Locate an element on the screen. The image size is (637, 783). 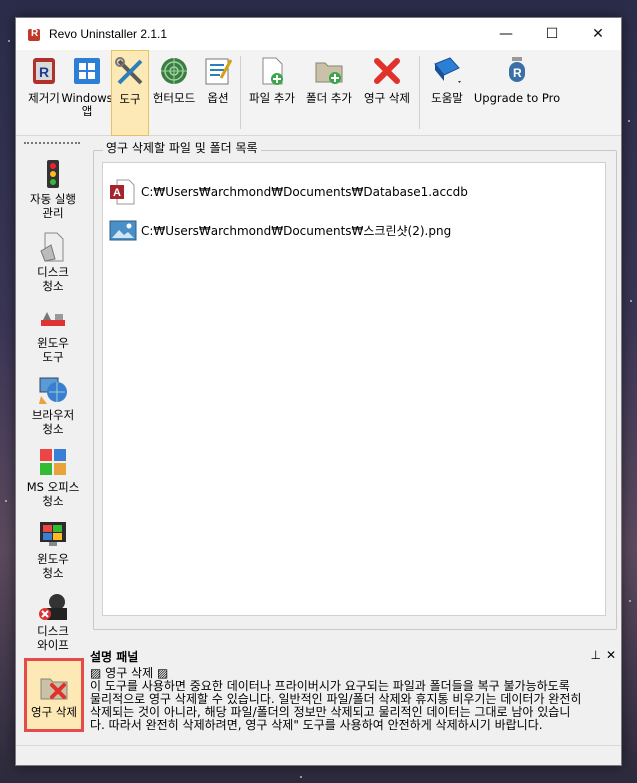
uninstaller-icon: R is located at coordinates (44, 71).